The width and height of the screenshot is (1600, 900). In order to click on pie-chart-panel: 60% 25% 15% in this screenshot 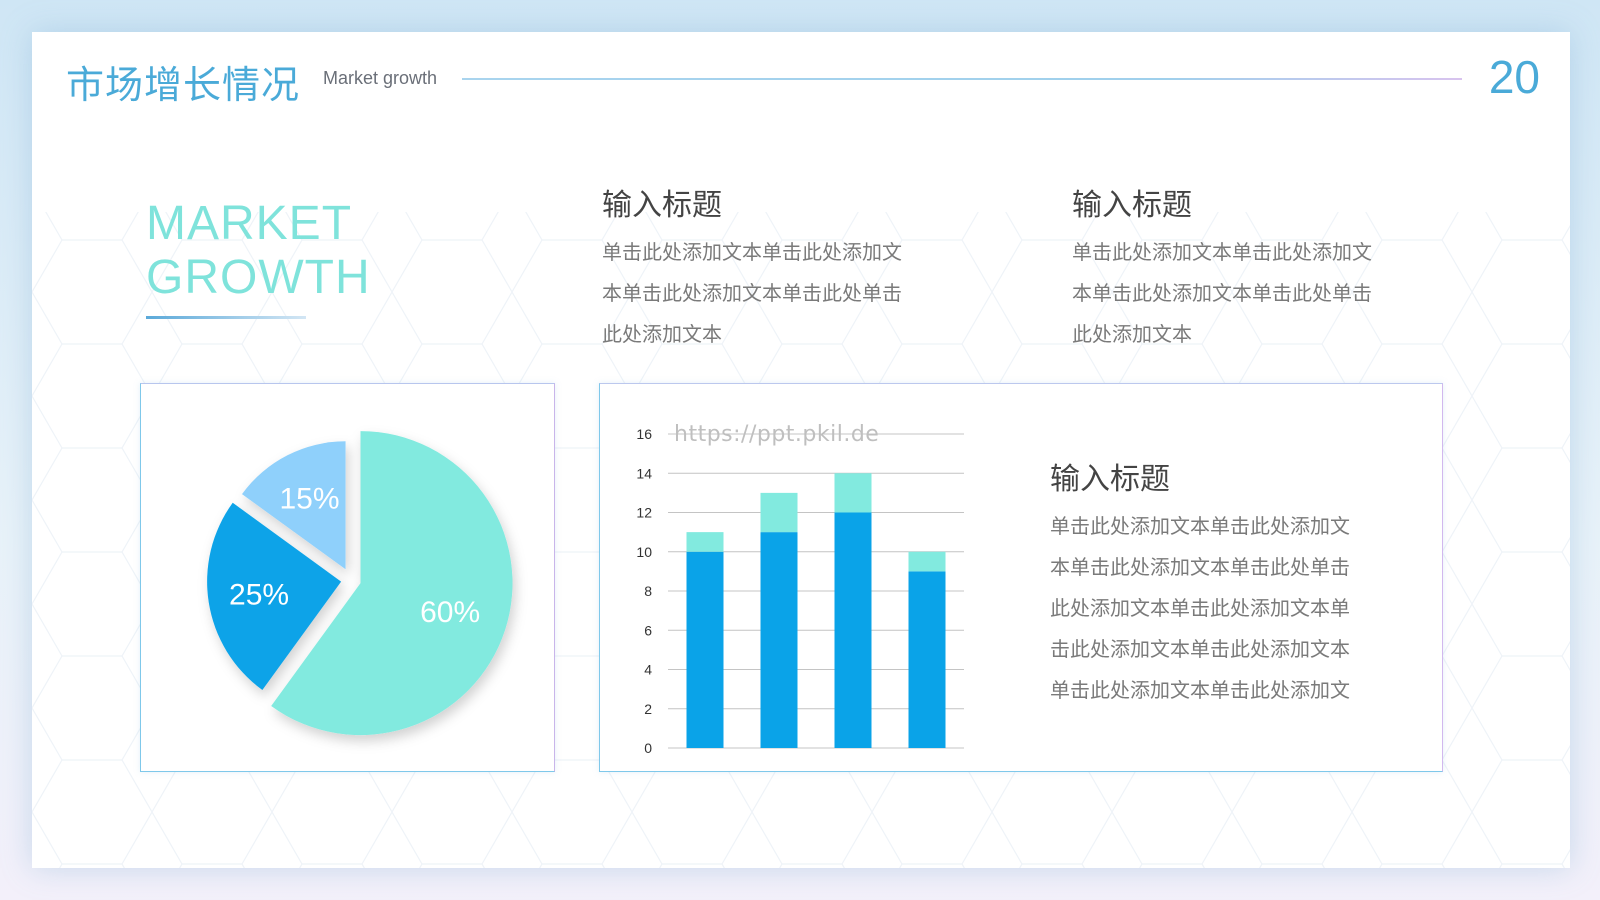, I will do `click(347, 577)`.